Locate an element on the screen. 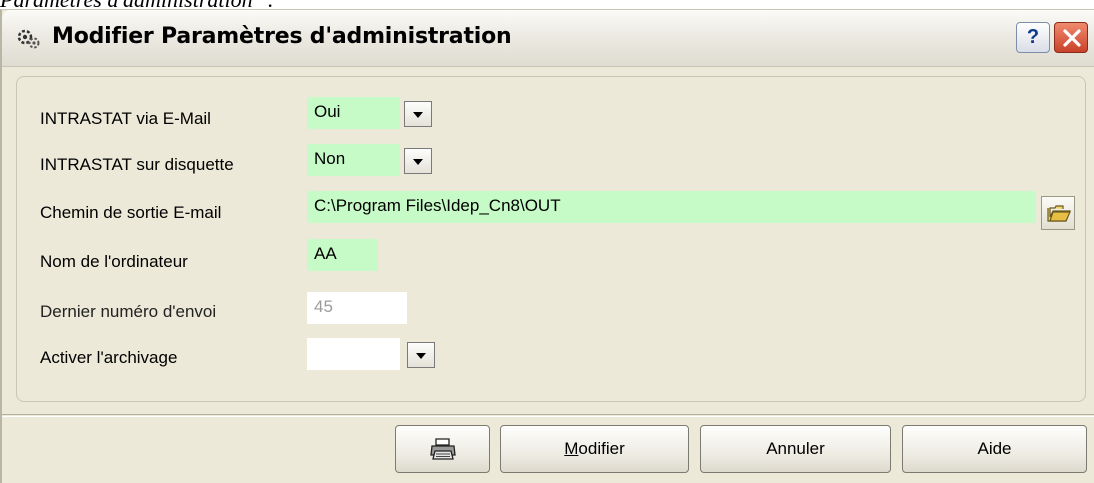  window-title: Modifier Paramètres d'administration is located at coordinates (282, 36).